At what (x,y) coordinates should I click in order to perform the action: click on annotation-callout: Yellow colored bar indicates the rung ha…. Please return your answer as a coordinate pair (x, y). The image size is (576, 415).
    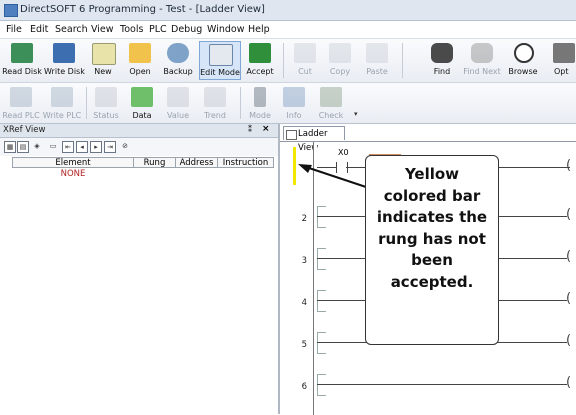
    Looking at the image, I should click on (432, 250).